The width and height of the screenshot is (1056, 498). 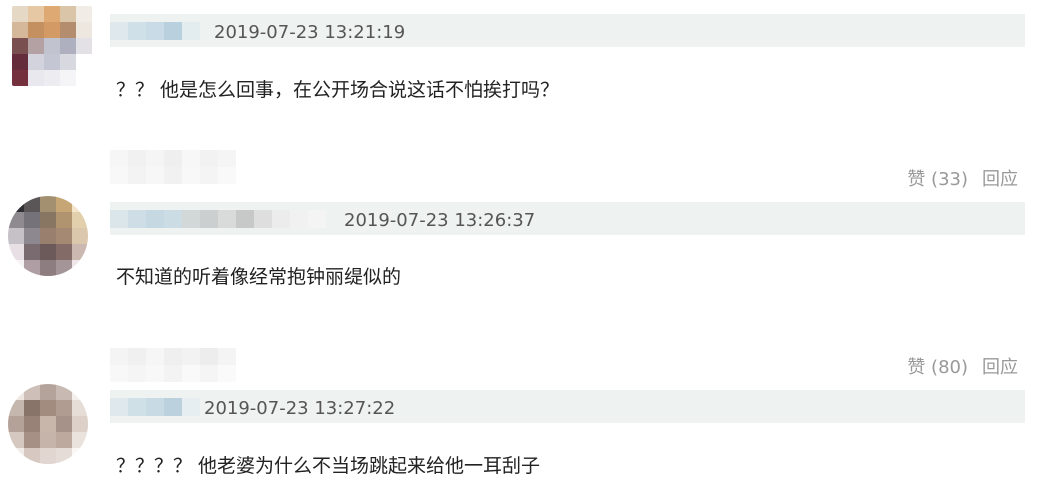 I want to click on comment-text: 不知道的听着像经常抱钟丽缇似的, so click(x=259, y=277).